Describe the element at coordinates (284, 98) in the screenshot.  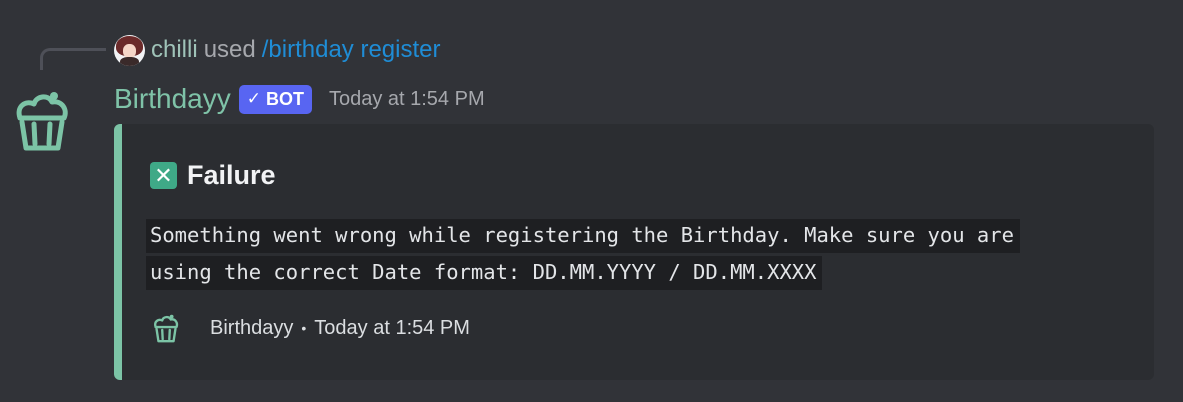
I see `bot-tag-label: BOT` at that location.